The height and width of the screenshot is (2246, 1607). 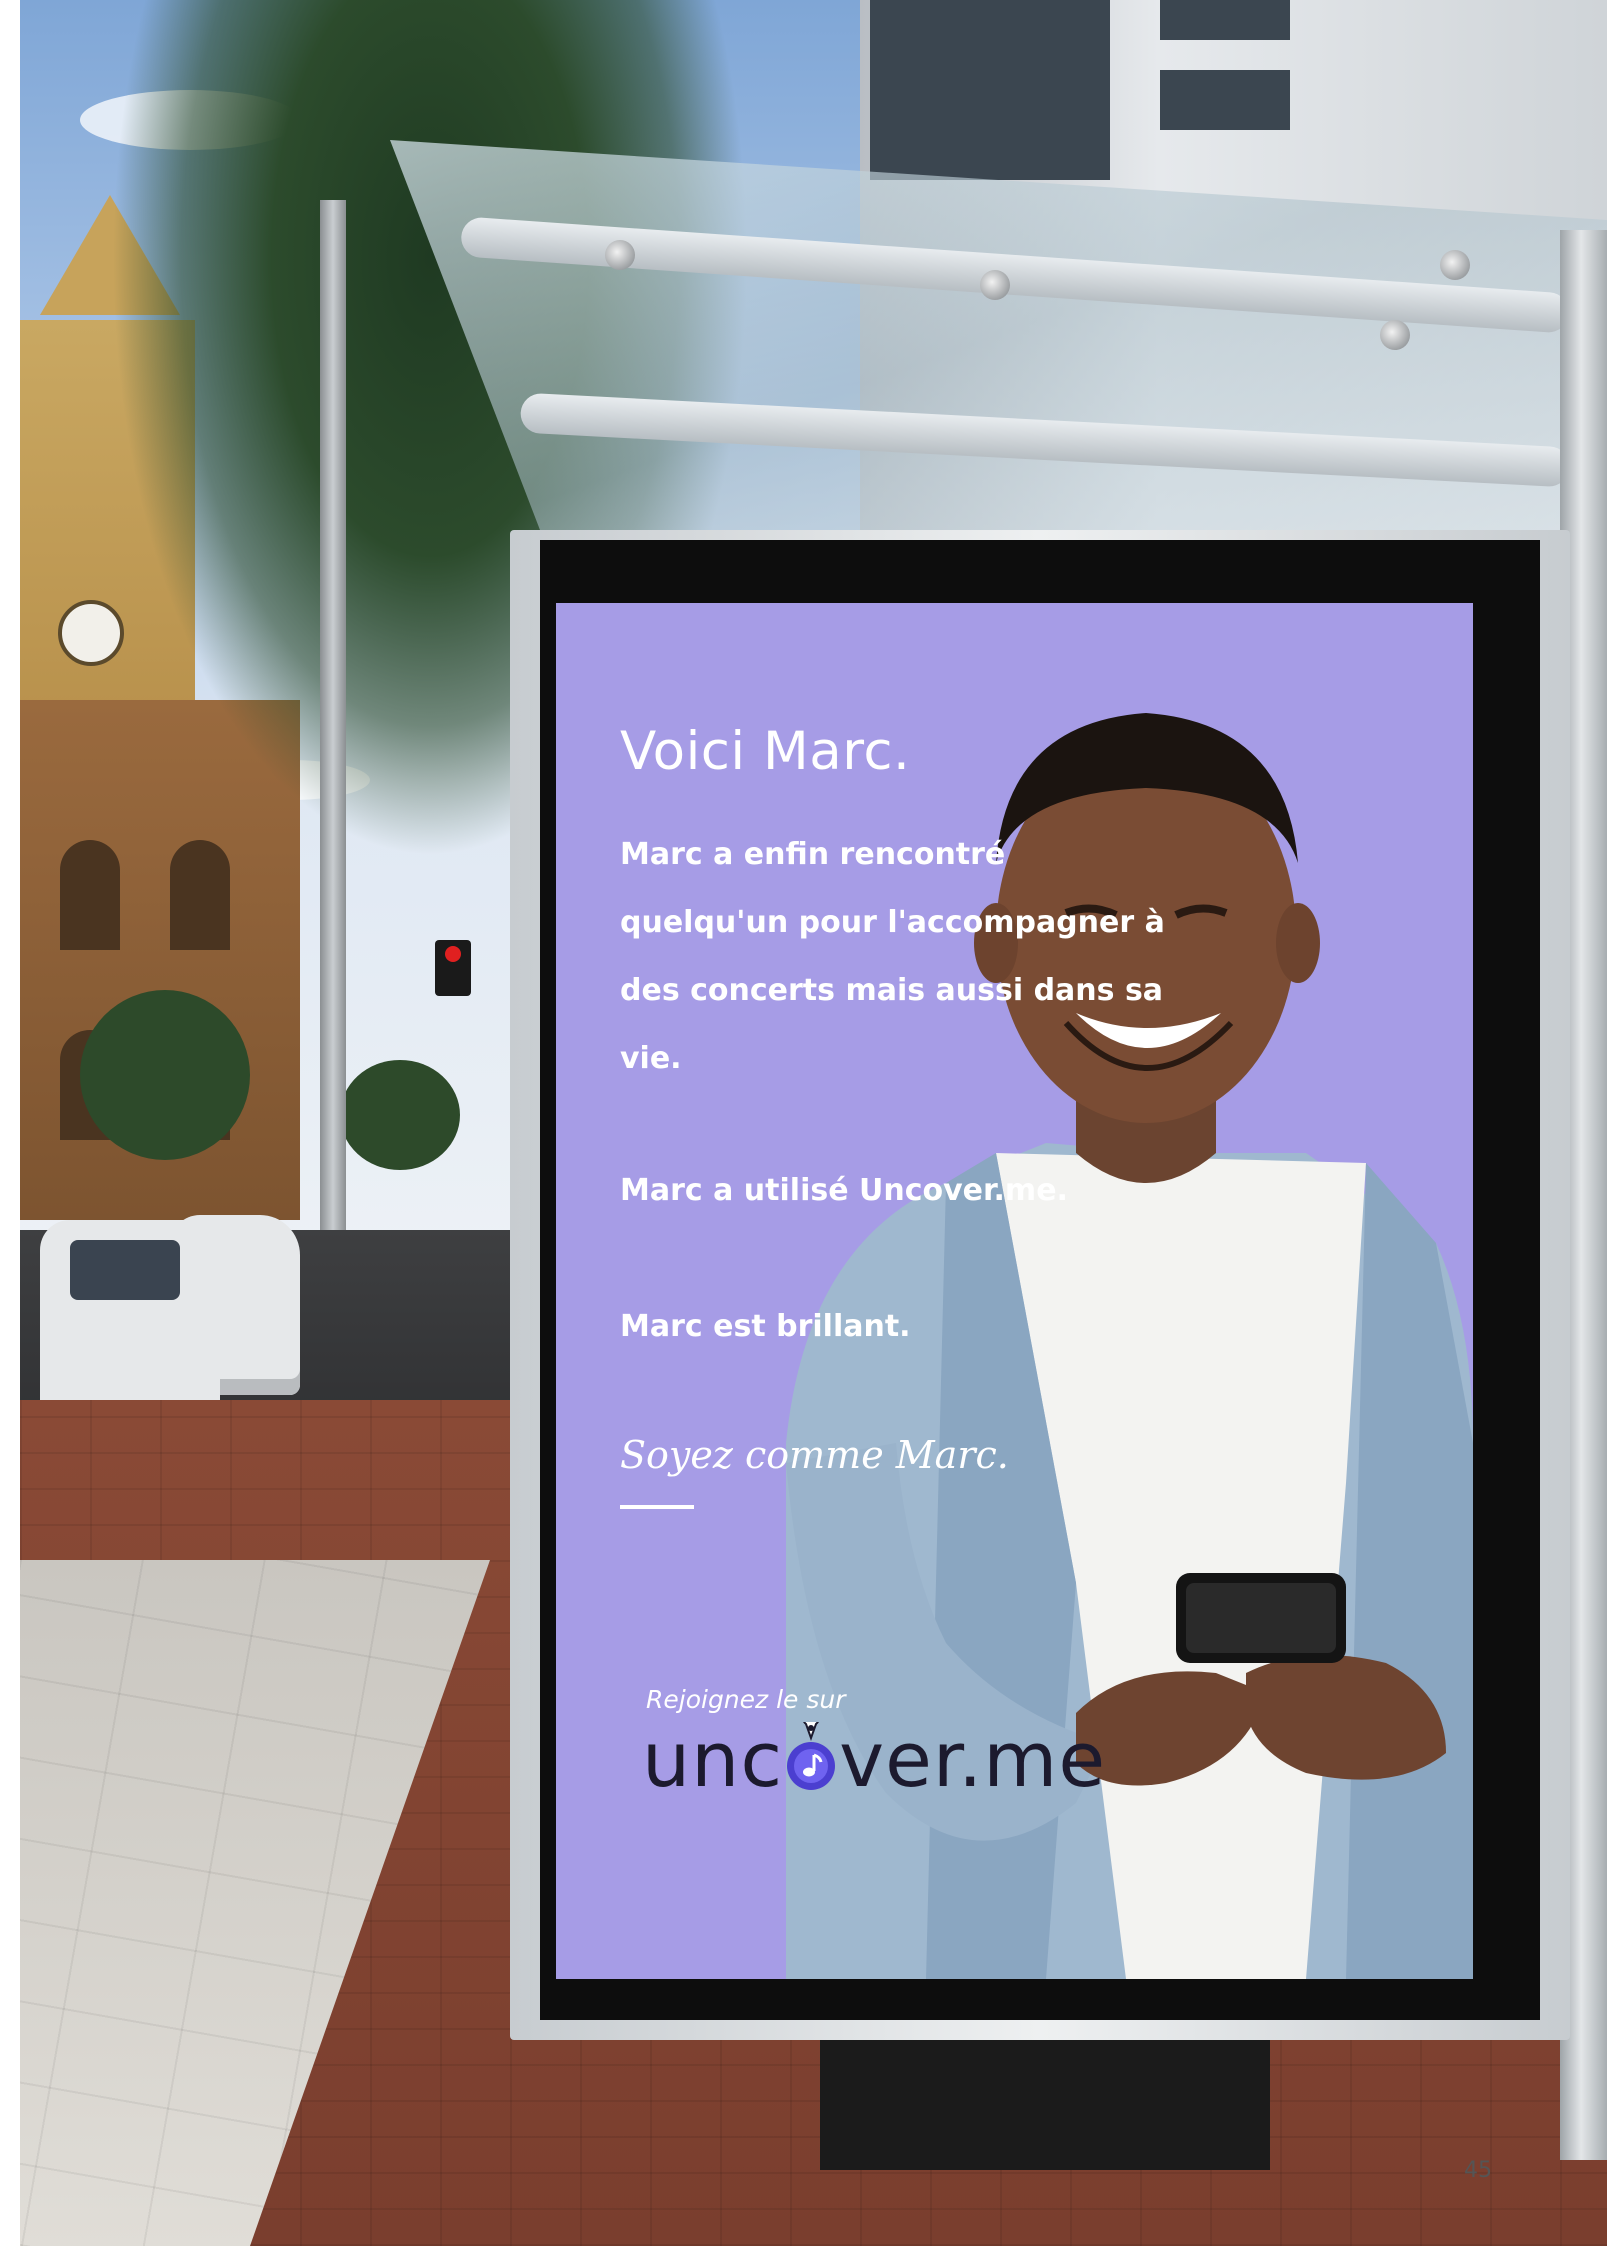 I want to click on tagline-underline, so click(x=657, y=1507).